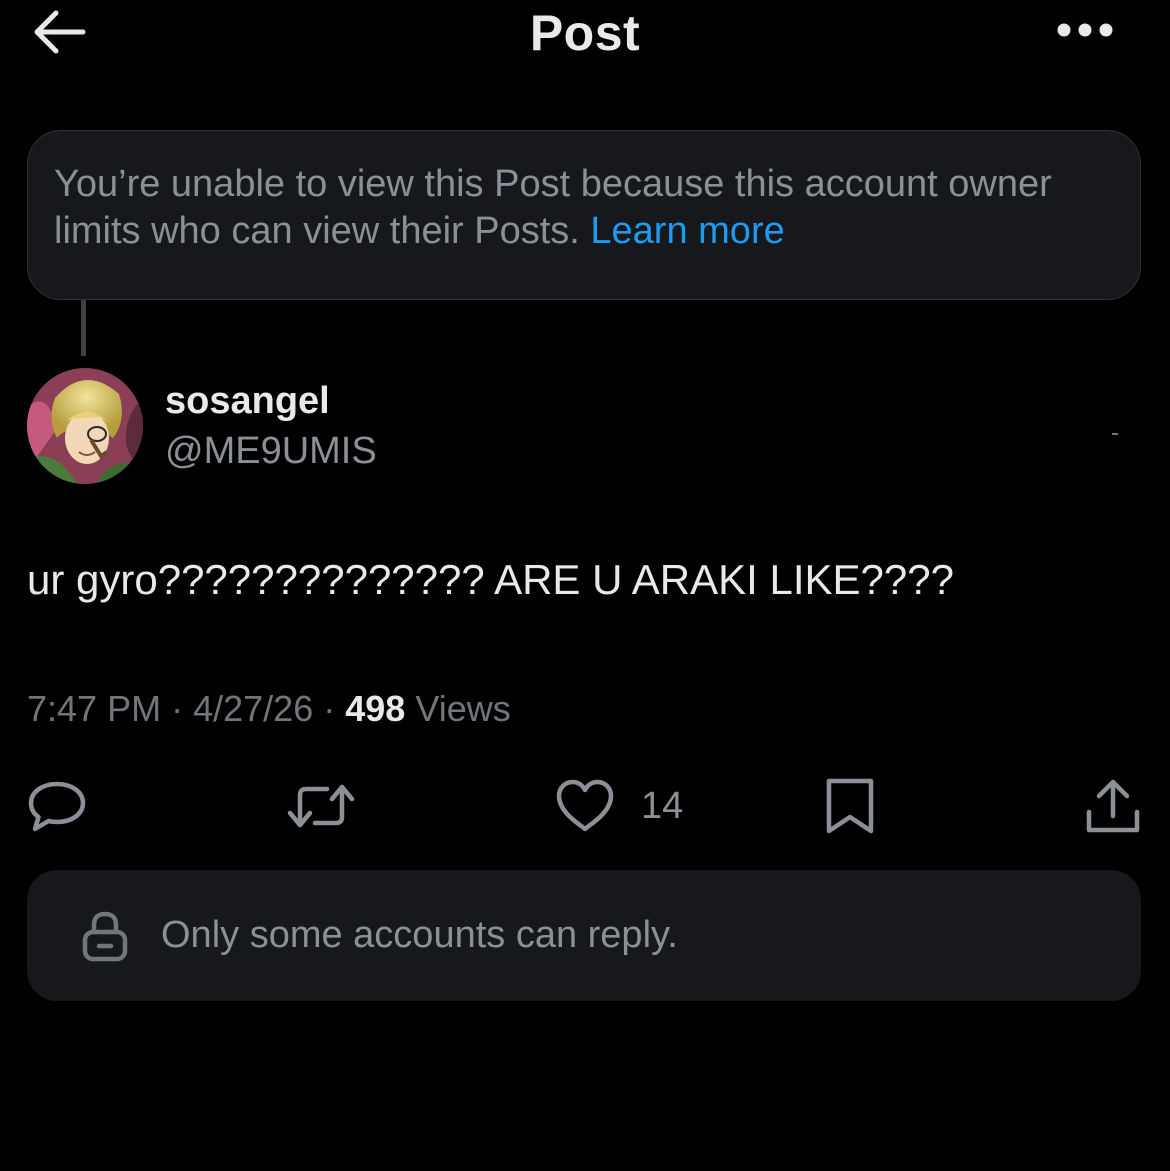 The image size is (1170, 1171). Describe the element at coordinates (585, 805) in the screenshot. I see `like-icon` at that location.